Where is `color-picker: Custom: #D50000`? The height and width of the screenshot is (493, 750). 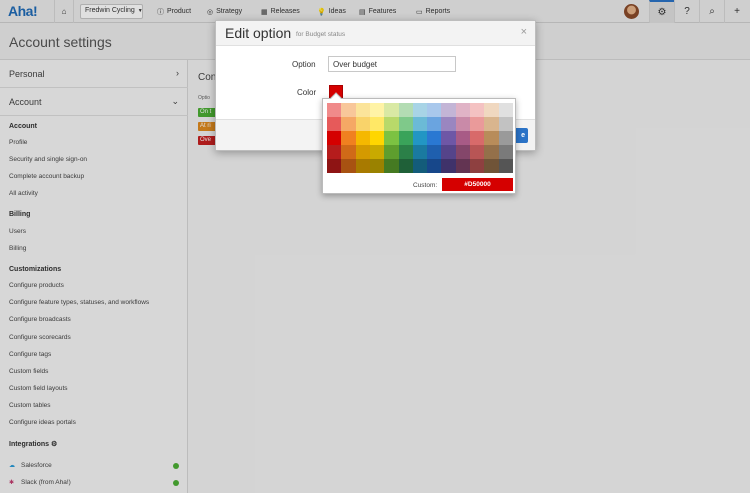
color-picker: Custom: #D50000 is located at coordinates (419, 143).